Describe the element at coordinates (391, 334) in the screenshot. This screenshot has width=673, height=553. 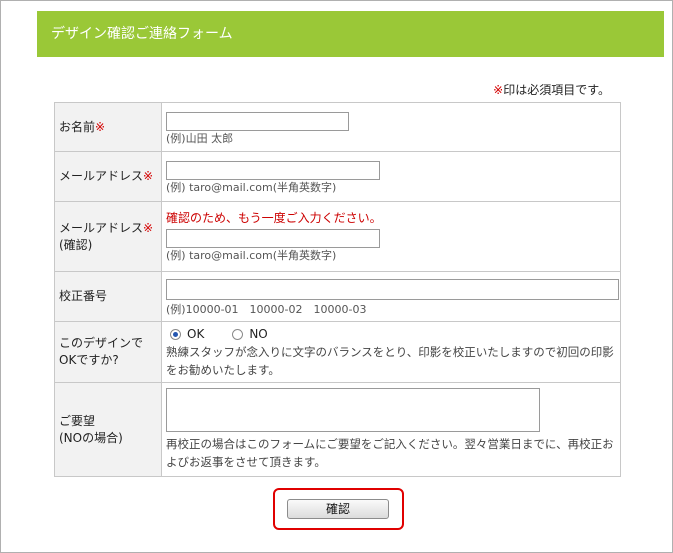
I see `design-ok-options: OK NO` at that location.